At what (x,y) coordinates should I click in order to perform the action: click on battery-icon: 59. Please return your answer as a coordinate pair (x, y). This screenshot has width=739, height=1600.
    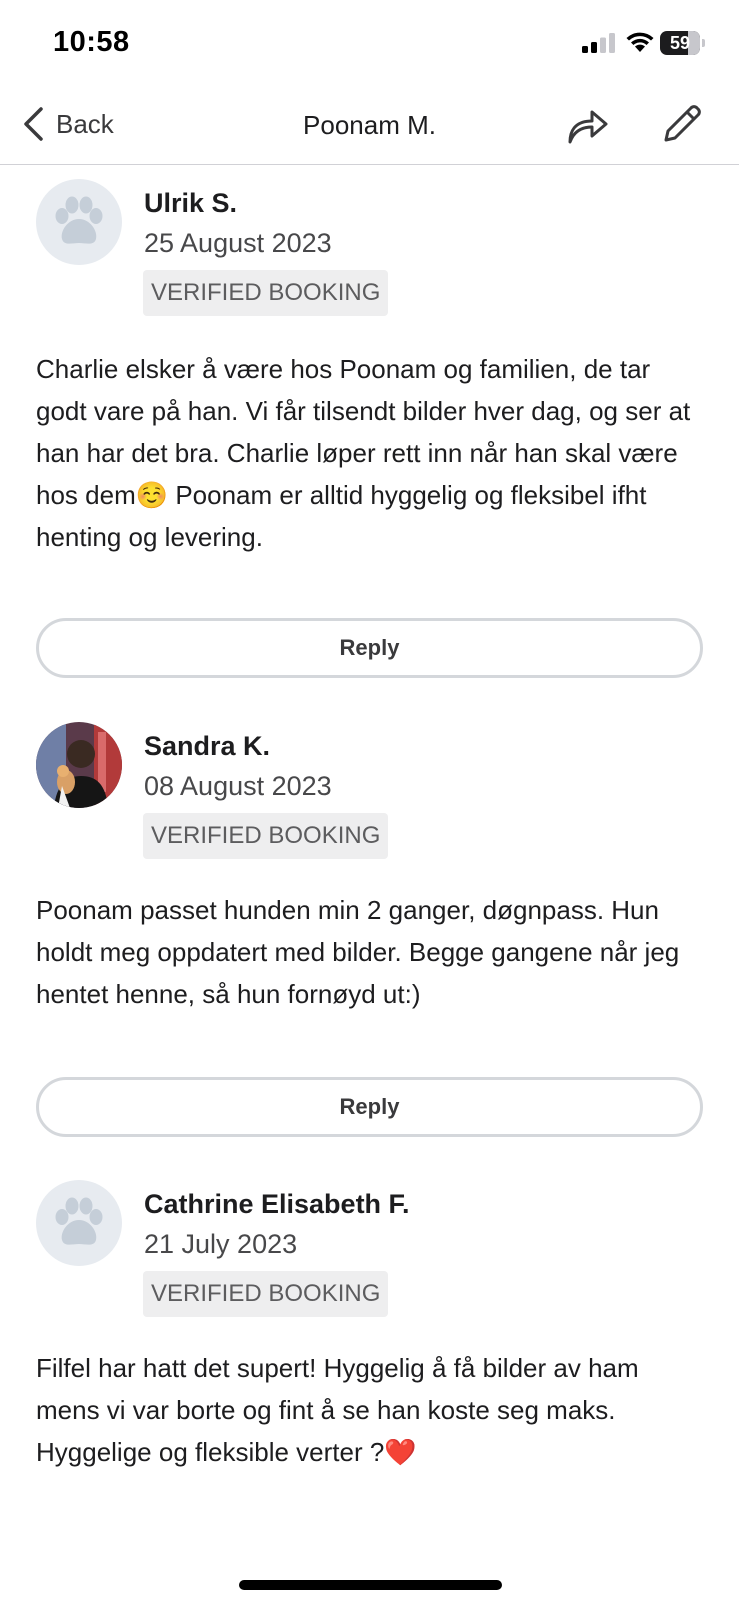
    Looking at the image, I should click on (682, 43).